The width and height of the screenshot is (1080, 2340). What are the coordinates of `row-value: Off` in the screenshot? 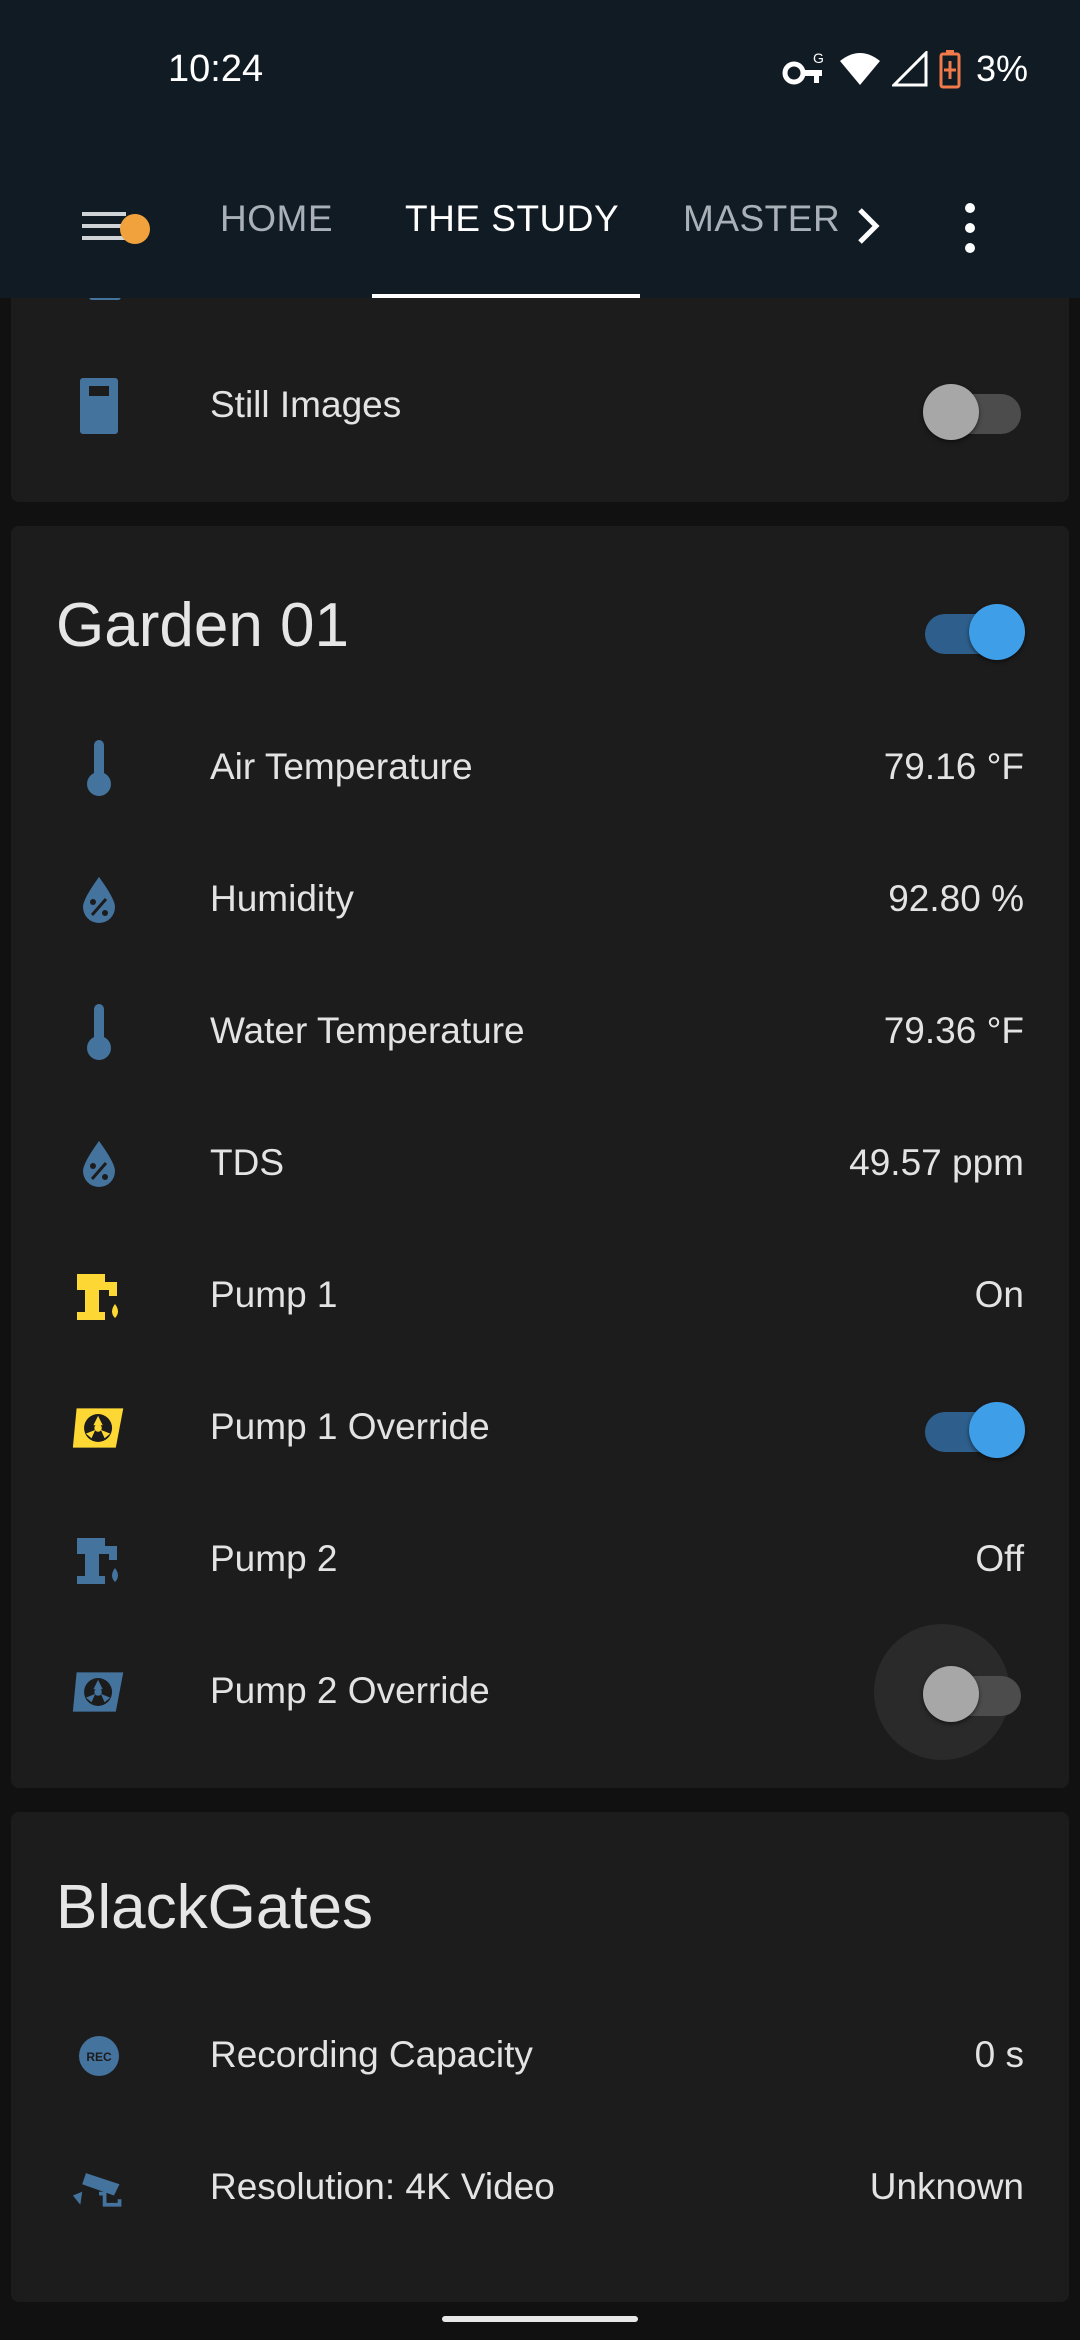 It's located at (999, 1558).